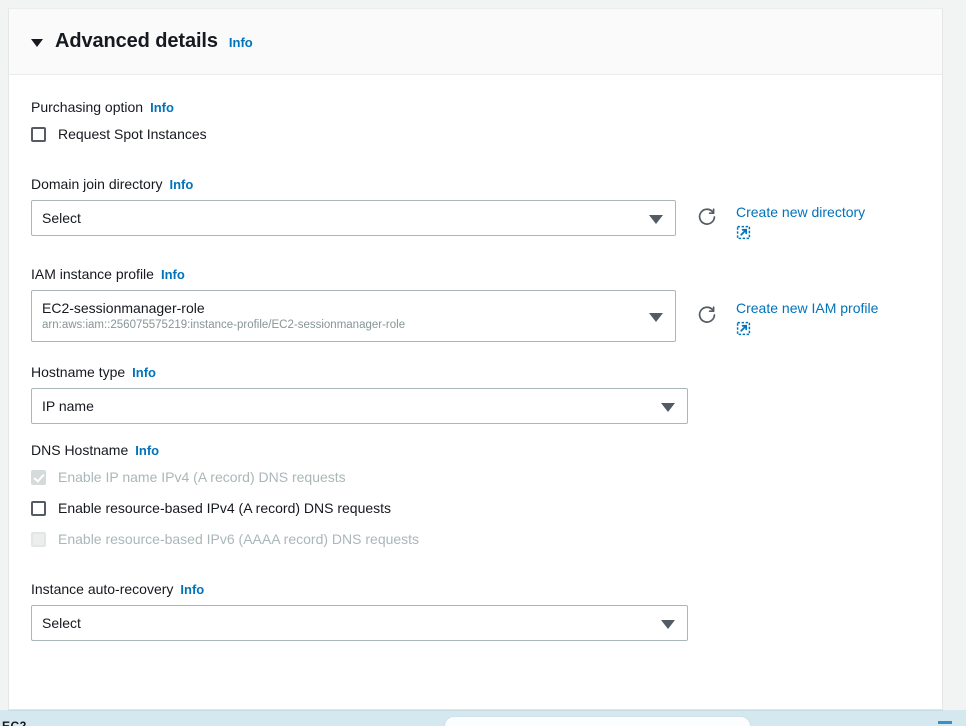  I want to click on create-new-directory-link: Create new directory, so click(800, 212).